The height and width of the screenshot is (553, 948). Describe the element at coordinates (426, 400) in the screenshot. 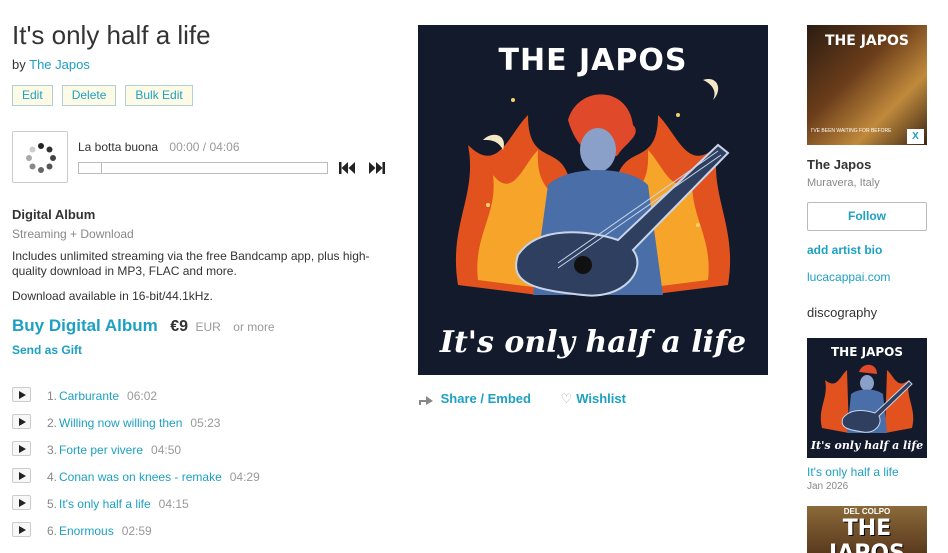

I see `share-icon` at that location.